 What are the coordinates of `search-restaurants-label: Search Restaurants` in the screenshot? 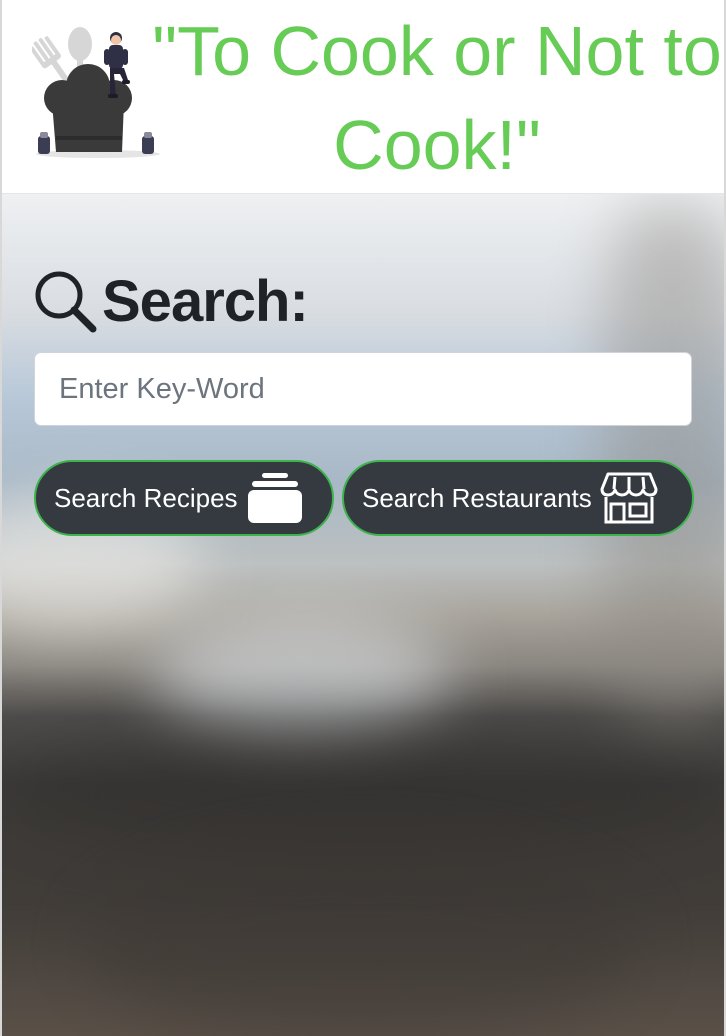 It's located at (477, 497).